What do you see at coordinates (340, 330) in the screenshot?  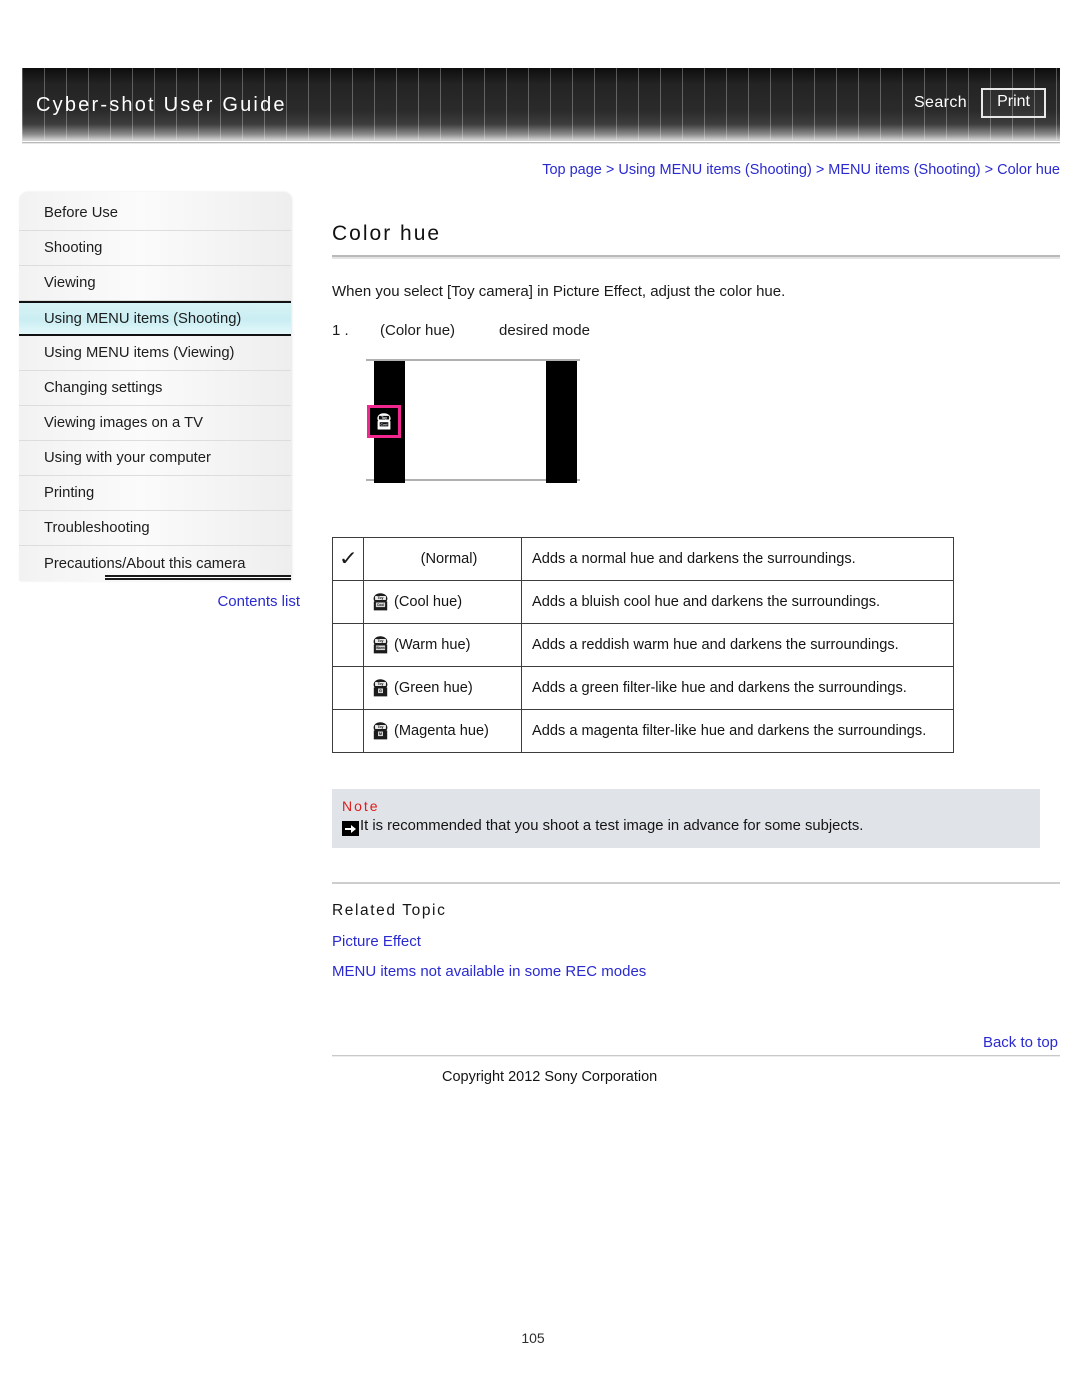 I see `step-number: 1 .` at bounding box center [340, 330].